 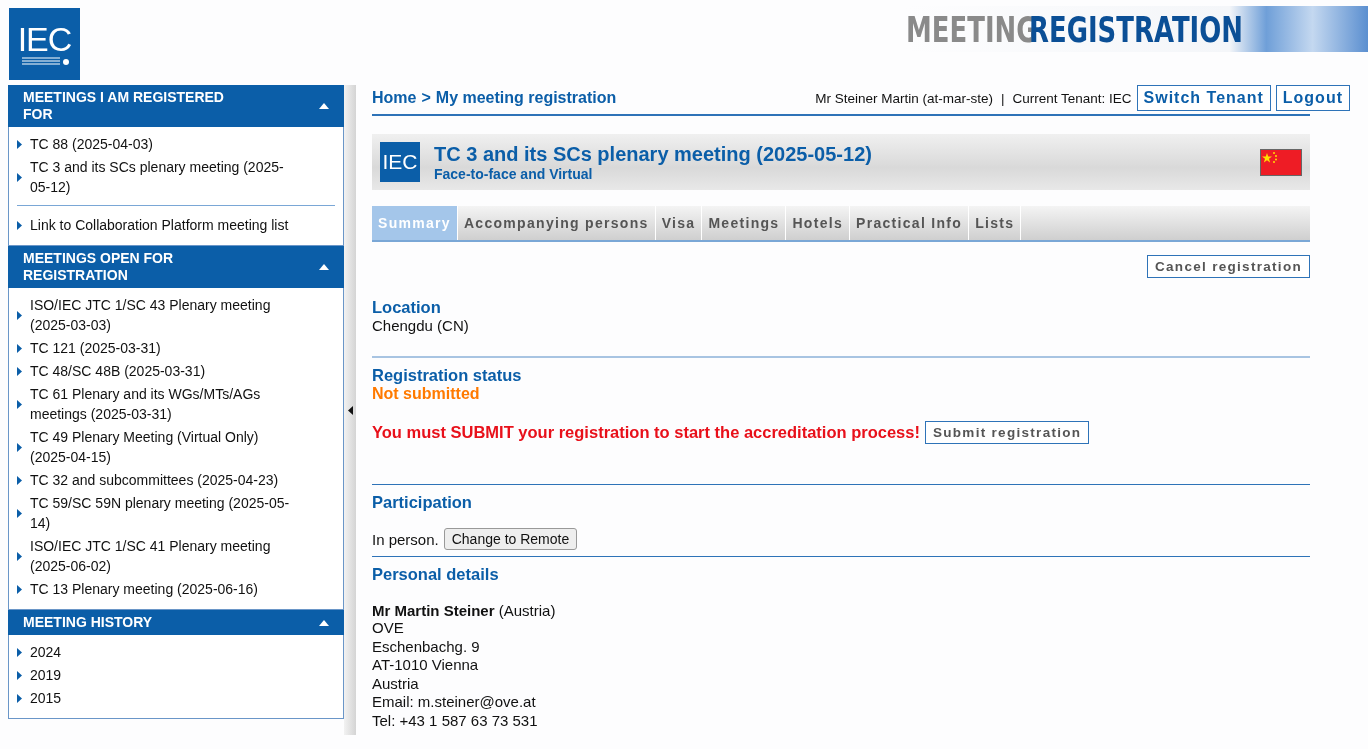 I want to click on address-line: AT-1010 Vienna, so click(x=426, y=665).